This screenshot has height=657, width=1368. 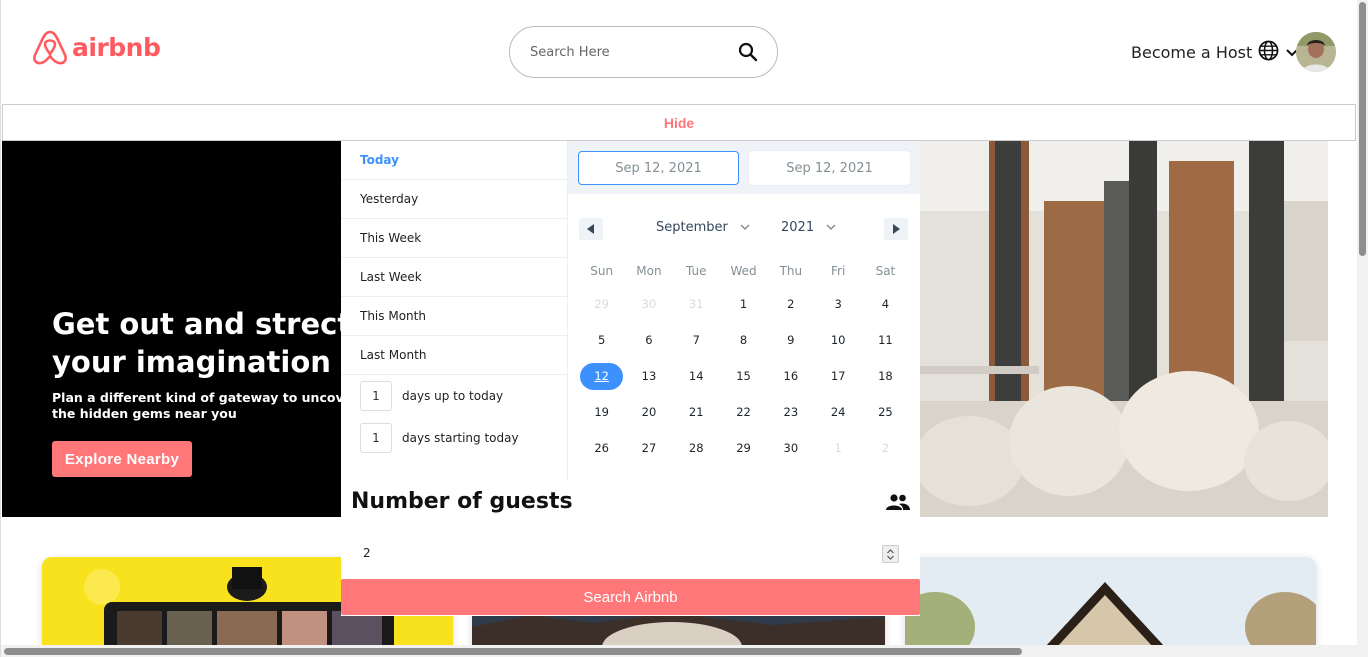 I want to click on caret-right-icon, so click(x=896, y=229).